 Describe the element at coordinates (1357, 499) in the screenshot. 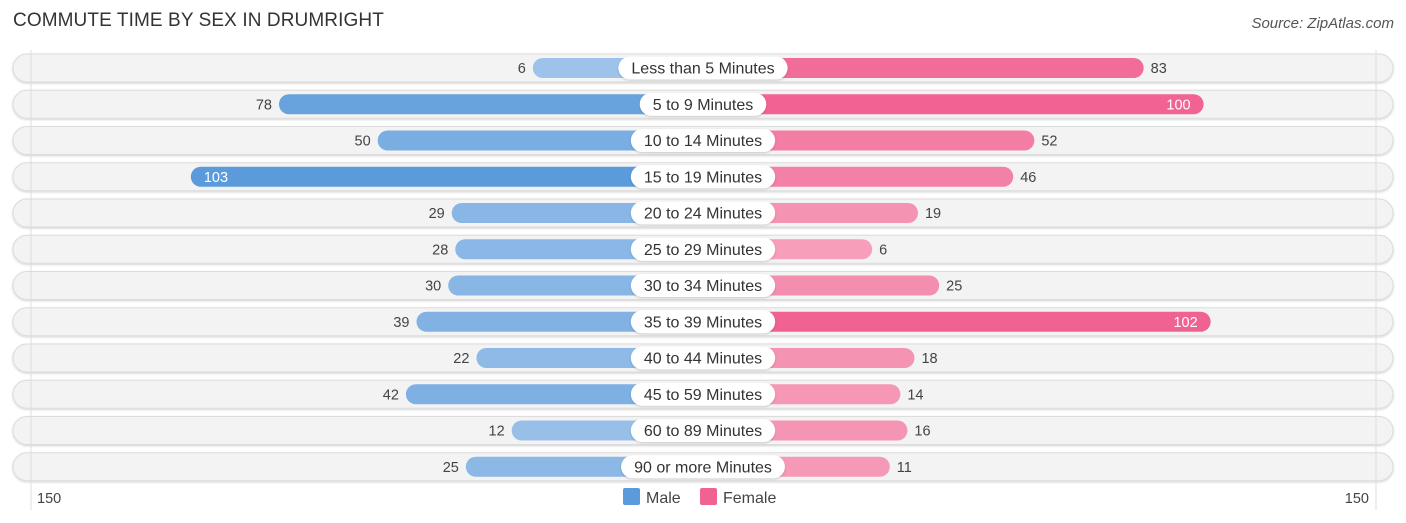

I see `axis-tick-right: 150` at that location.